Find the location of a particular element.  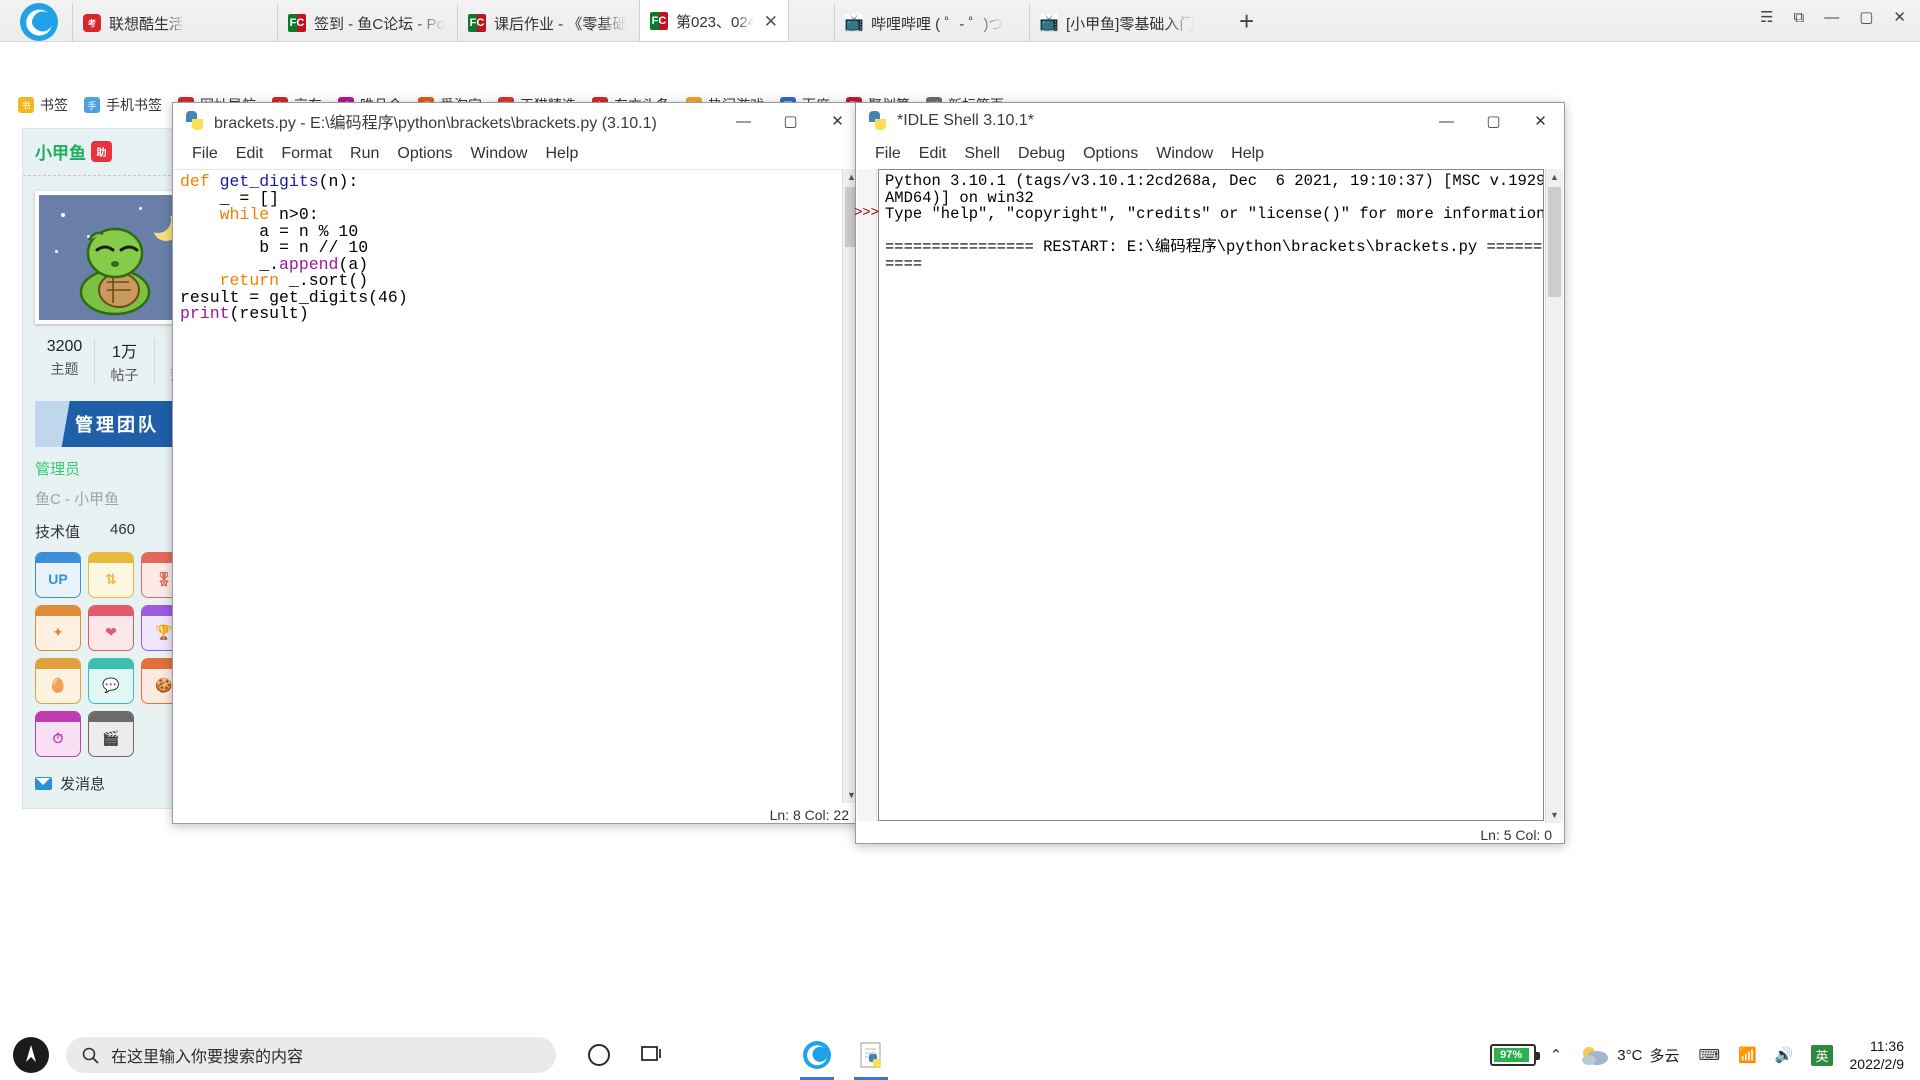

clock: 11:36 2022/2/9 is located at coordinates (1878, 1055).